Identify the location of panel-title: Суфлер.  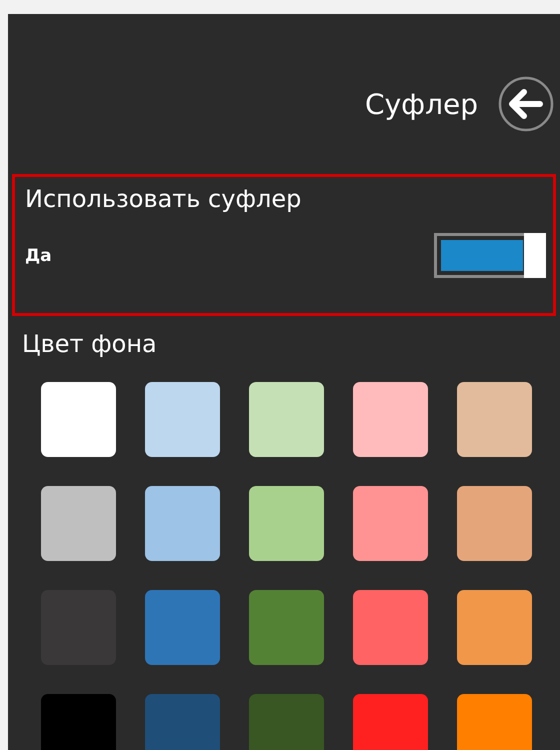
(421, 104).